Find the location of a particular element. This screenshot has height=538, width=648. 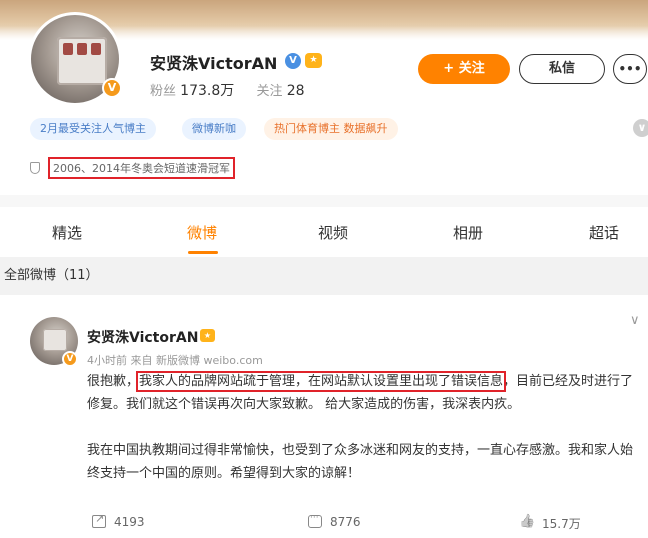

comment-icon is located at coordinates (315, 520).